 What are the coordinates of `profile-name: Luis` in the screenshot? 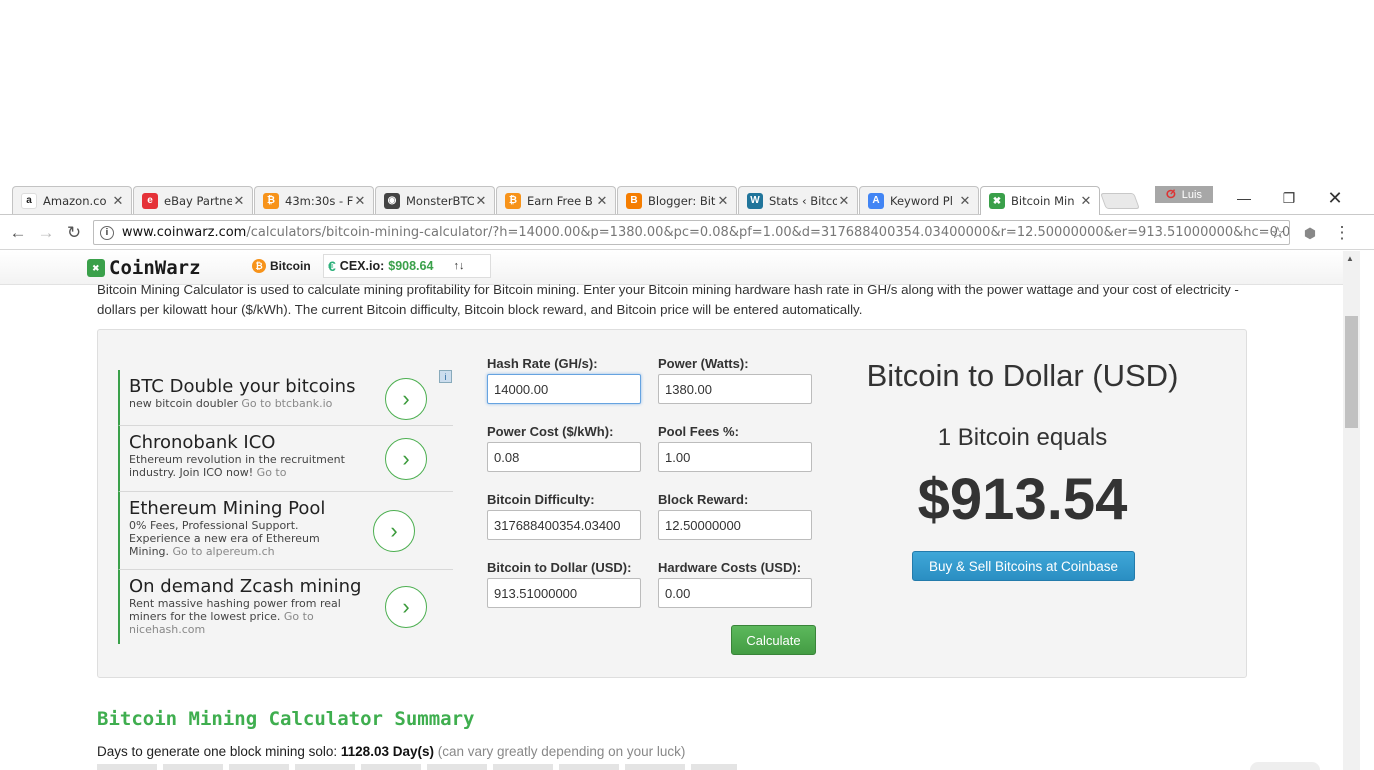 It's located at (1191, 194).